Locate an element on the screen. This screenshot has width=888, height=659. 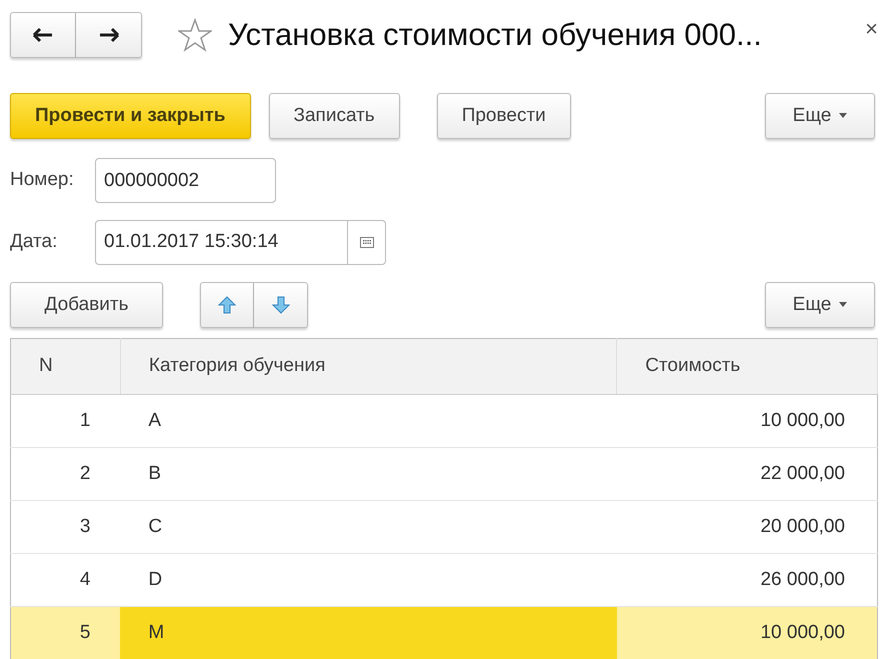
field-label: Дата: is located at coordinates (34, 242).